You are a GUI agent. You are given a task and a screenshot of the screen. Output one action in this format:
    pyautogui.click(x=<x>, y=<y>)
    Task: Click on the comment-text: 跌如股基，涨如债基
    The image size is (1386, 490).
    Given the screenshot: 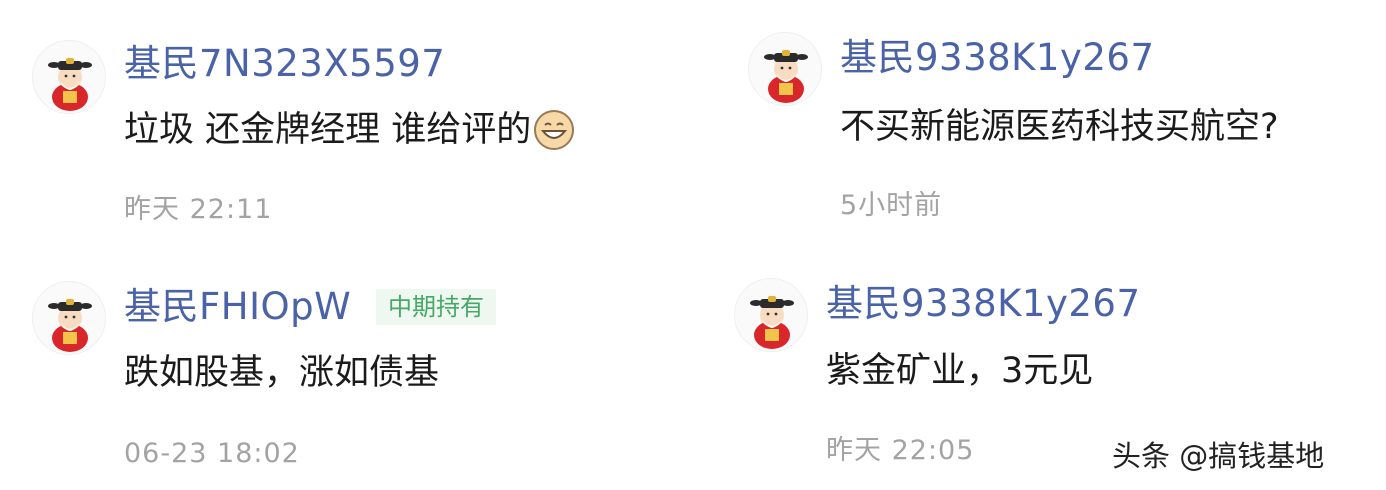 What is the action you would take?
    pyautogui.click(x=281, y=373)
    